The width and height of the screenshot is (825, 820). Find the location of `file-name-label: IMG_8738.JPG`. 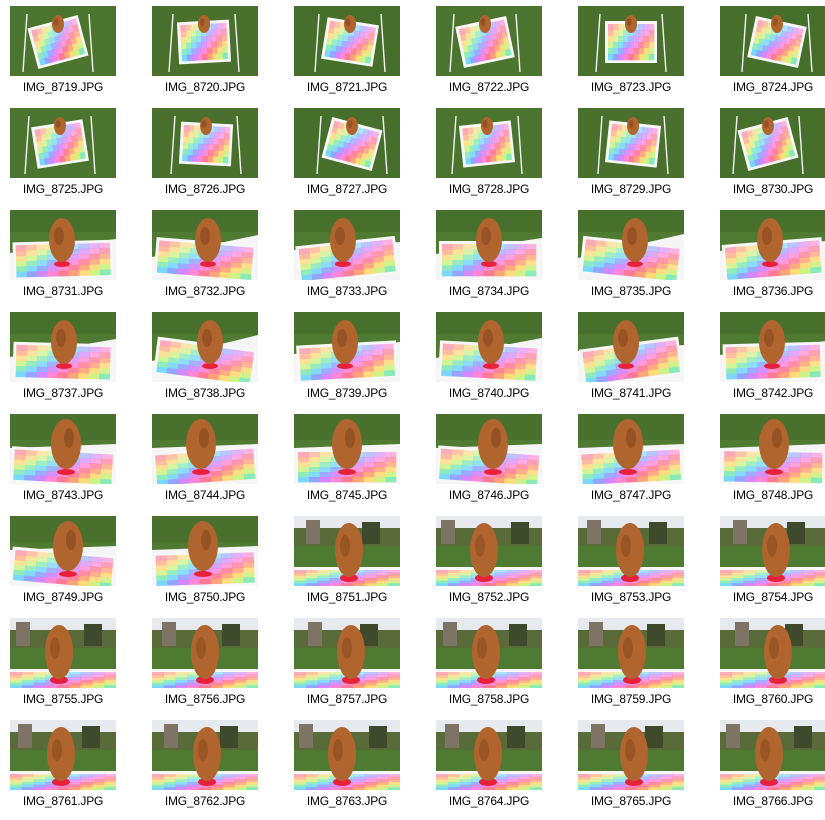

file-name-label: IMG_8738.JPG is located at coordinates (205, 393).